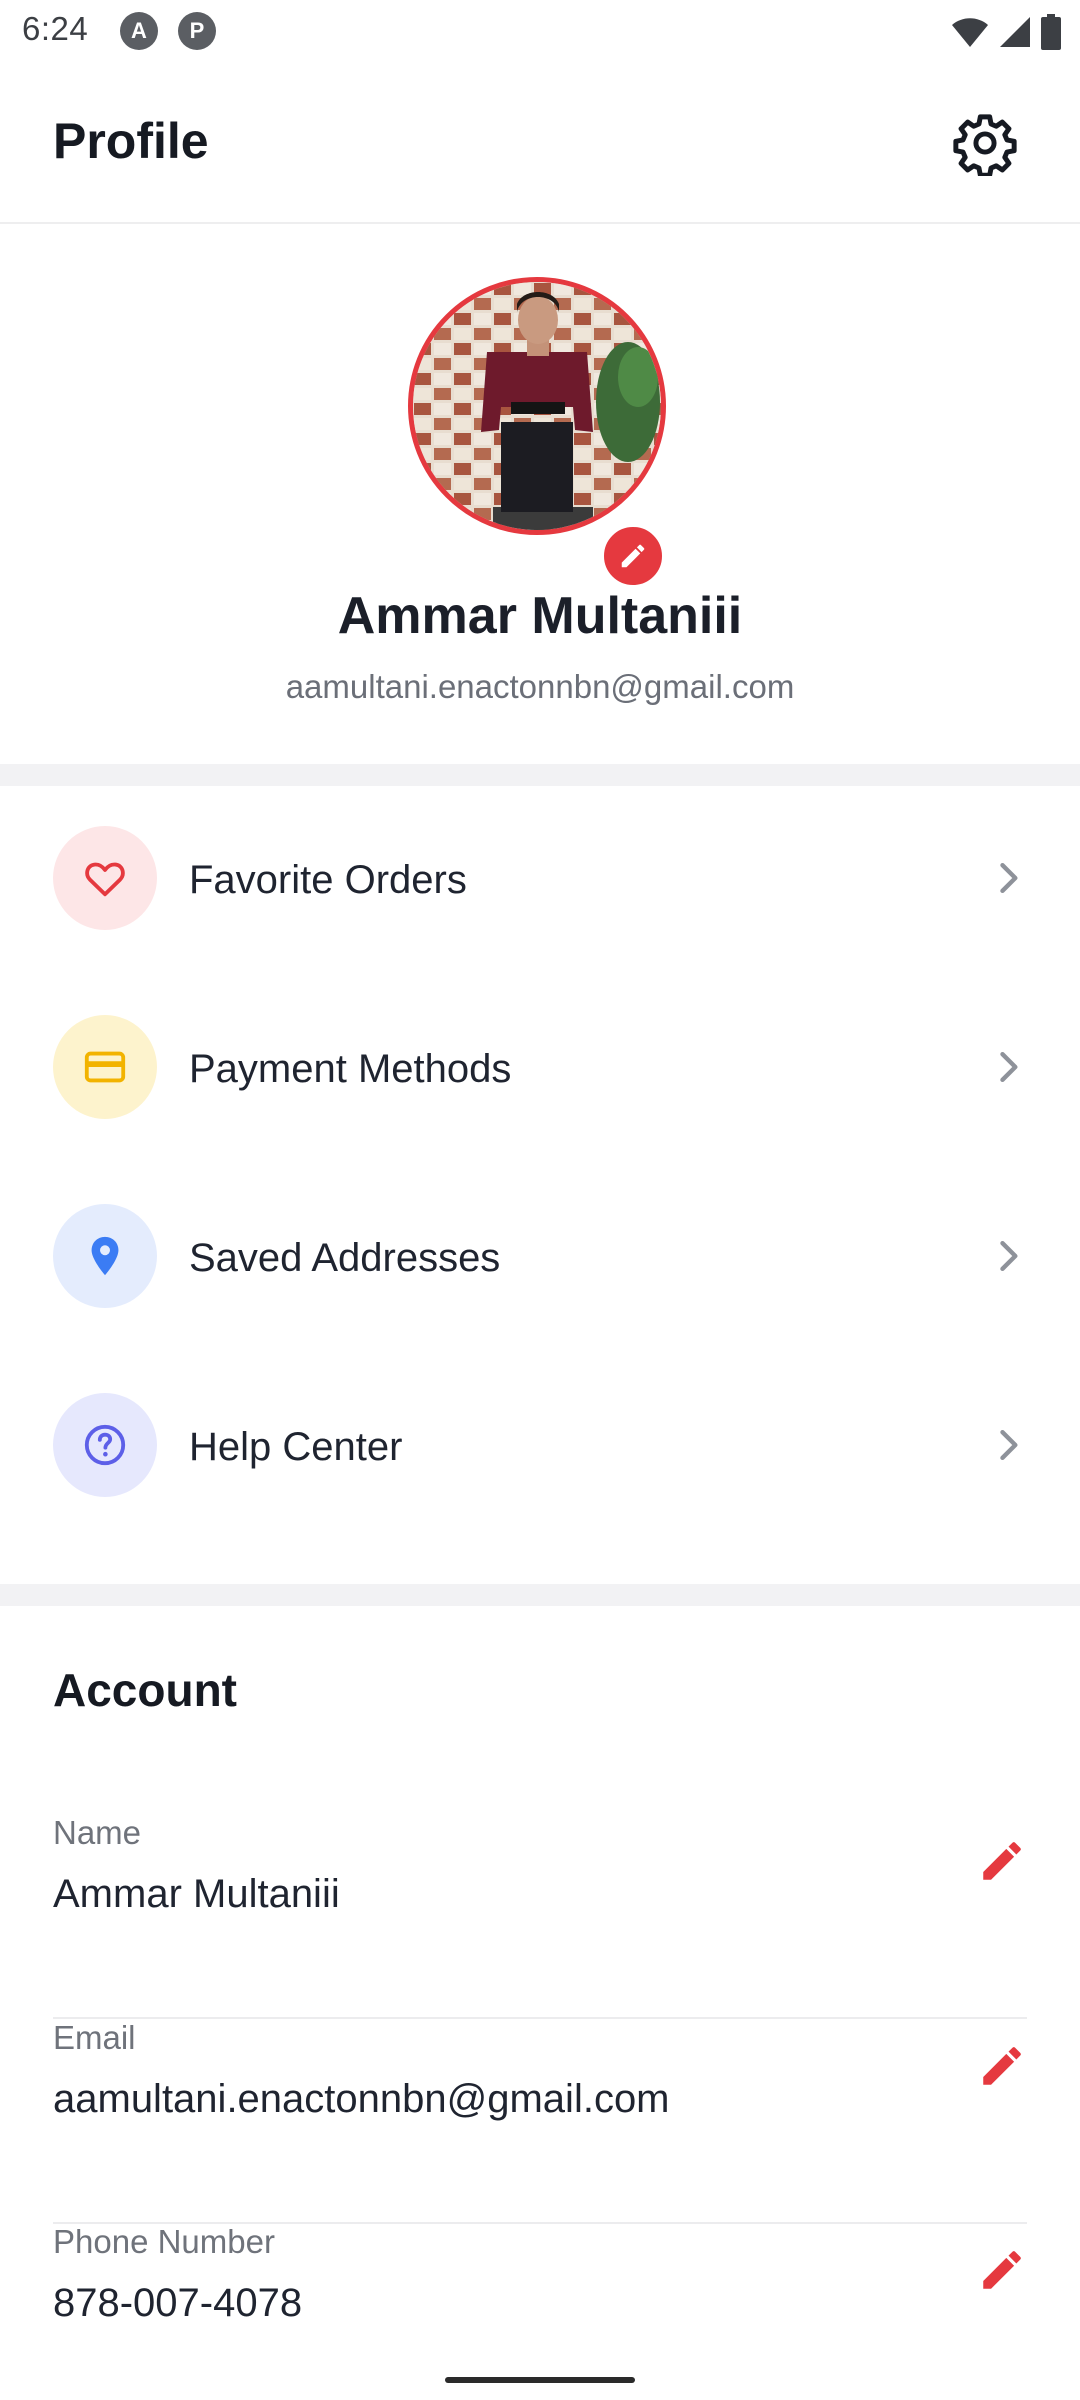 The width and height of the screenshot is (1080, 2400). What do you see at coordinates (139, 31) in the screenshot?
I see `notification-app-icon: A` at bounding box center [139, 31].